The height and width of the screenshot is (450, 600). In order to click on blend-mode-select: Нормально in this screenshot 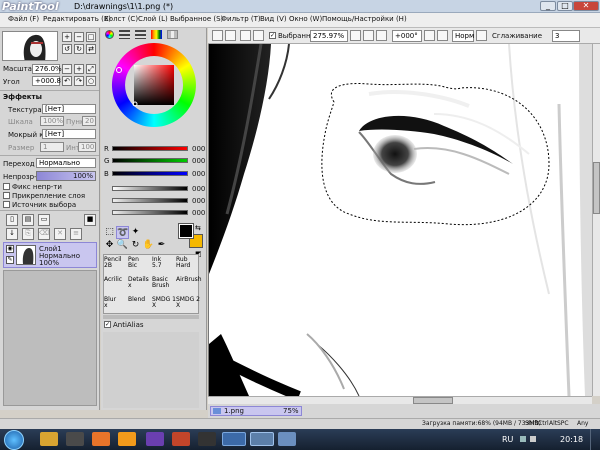, I will do `click(66, 163)`.